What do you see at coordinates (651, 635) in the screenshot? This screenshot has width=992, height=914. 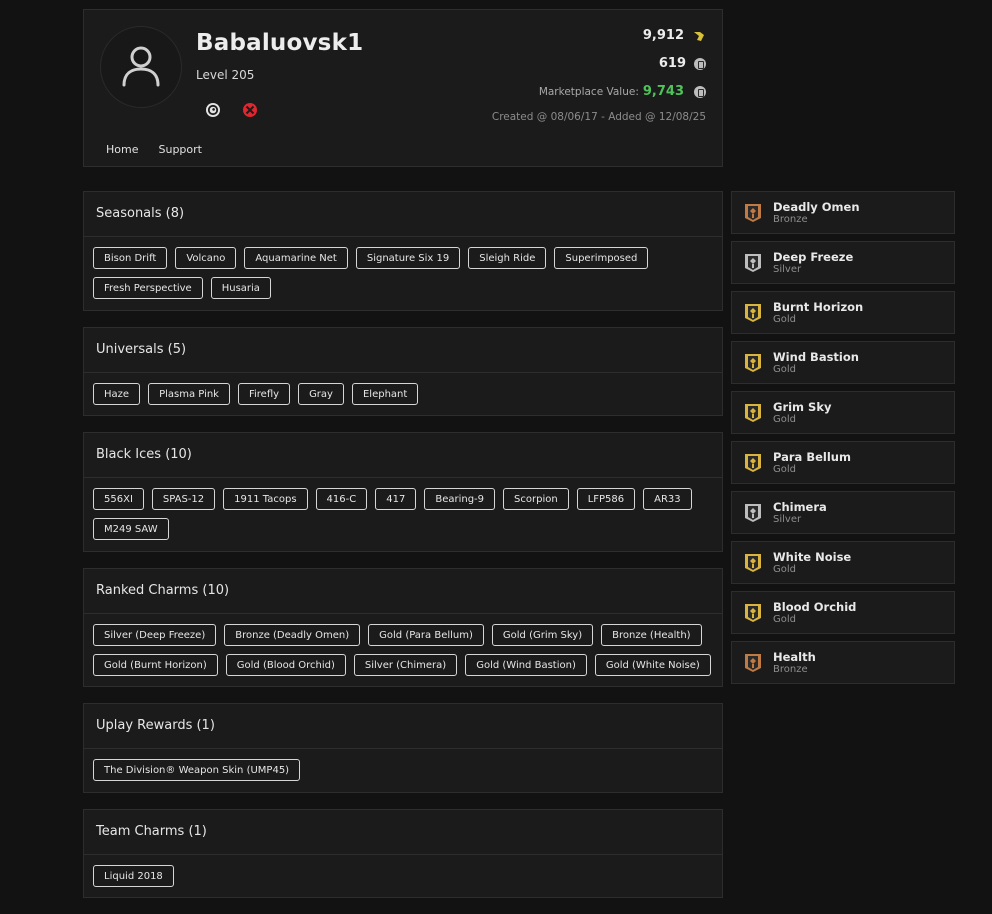 I see `tag-item: Bronze (Health)` at bounding box center [651, 635].